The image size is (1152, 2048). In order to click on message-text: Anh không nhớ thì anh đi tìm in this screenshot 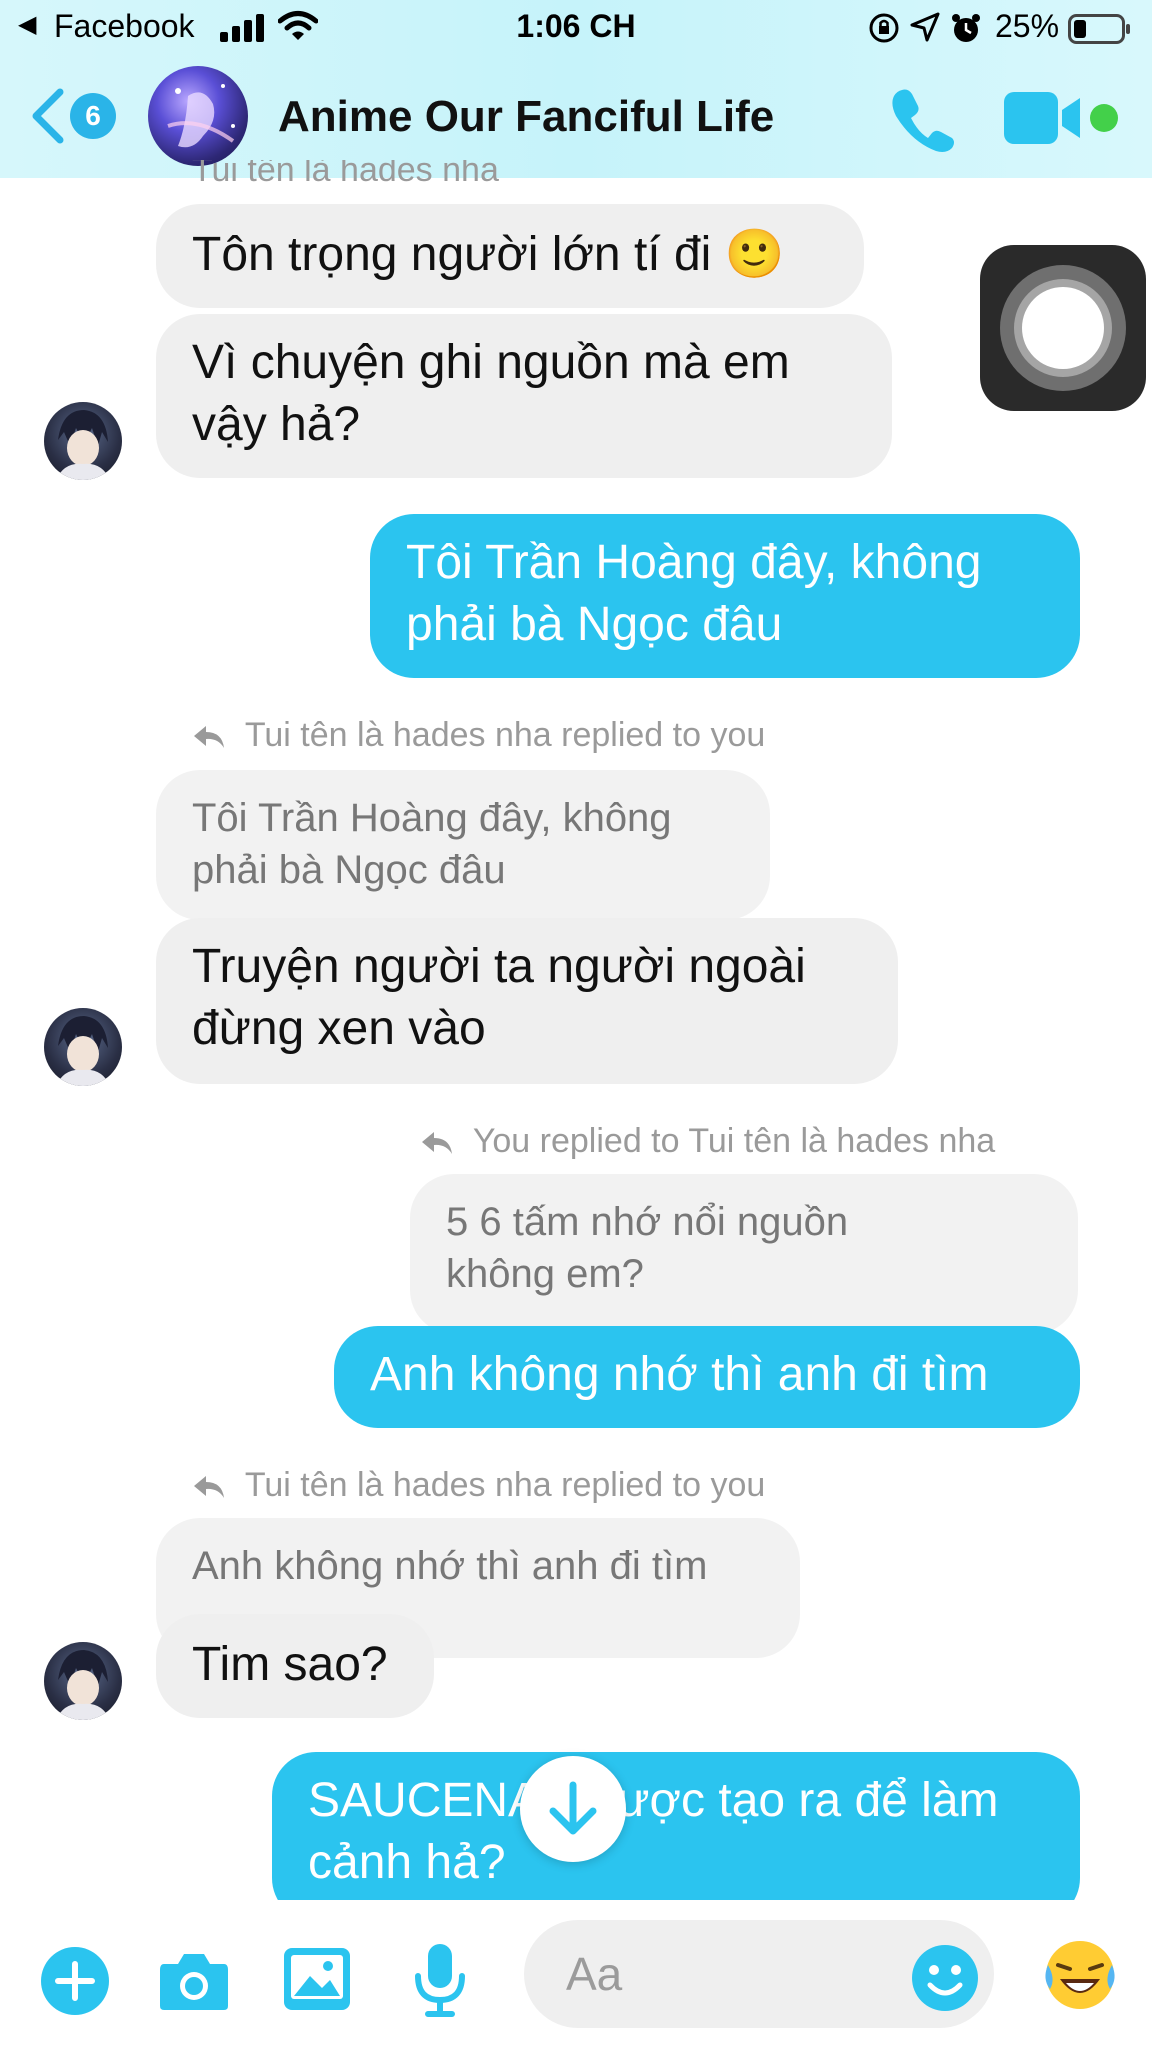, I will do `click(679, 1374)`.